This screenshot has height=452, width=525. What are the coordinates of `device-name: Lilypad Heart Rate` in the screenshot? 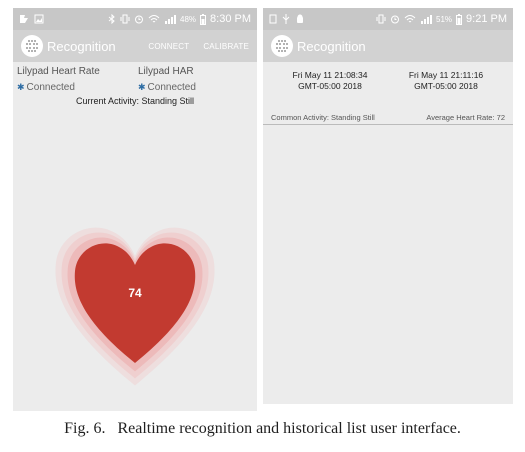 It's located at (58, 71).